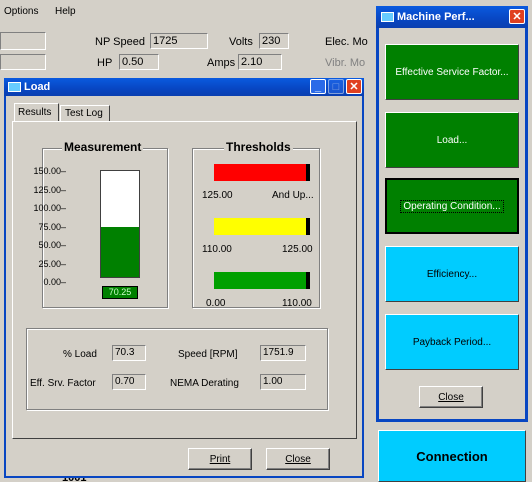  I want to click on volts-field: 230, so click(274, 41).